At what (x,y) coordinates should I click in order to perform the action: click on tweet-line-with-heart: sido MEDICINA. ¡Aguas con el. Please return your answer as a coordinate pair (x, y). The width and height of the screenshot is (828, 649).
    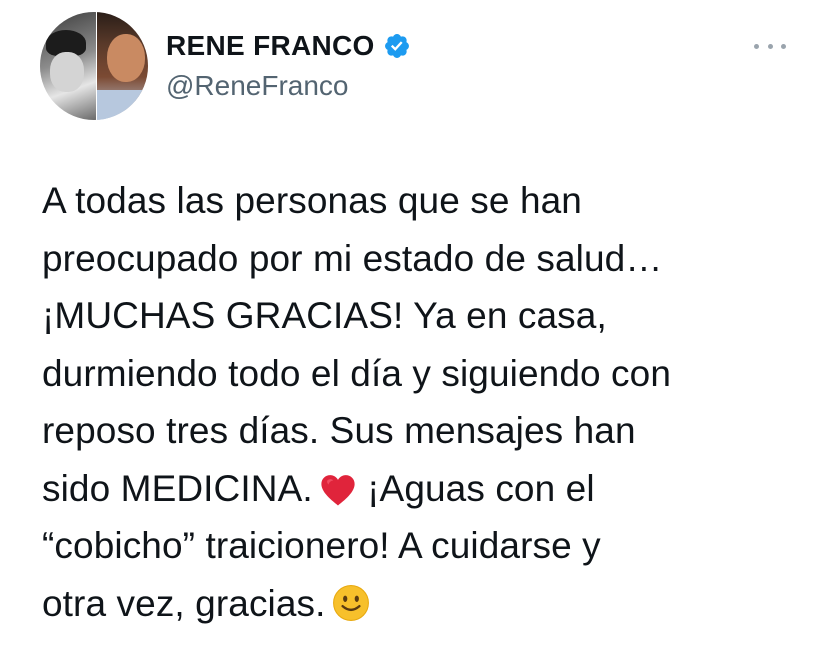
    Looking at the image, I should click on (422, 489).